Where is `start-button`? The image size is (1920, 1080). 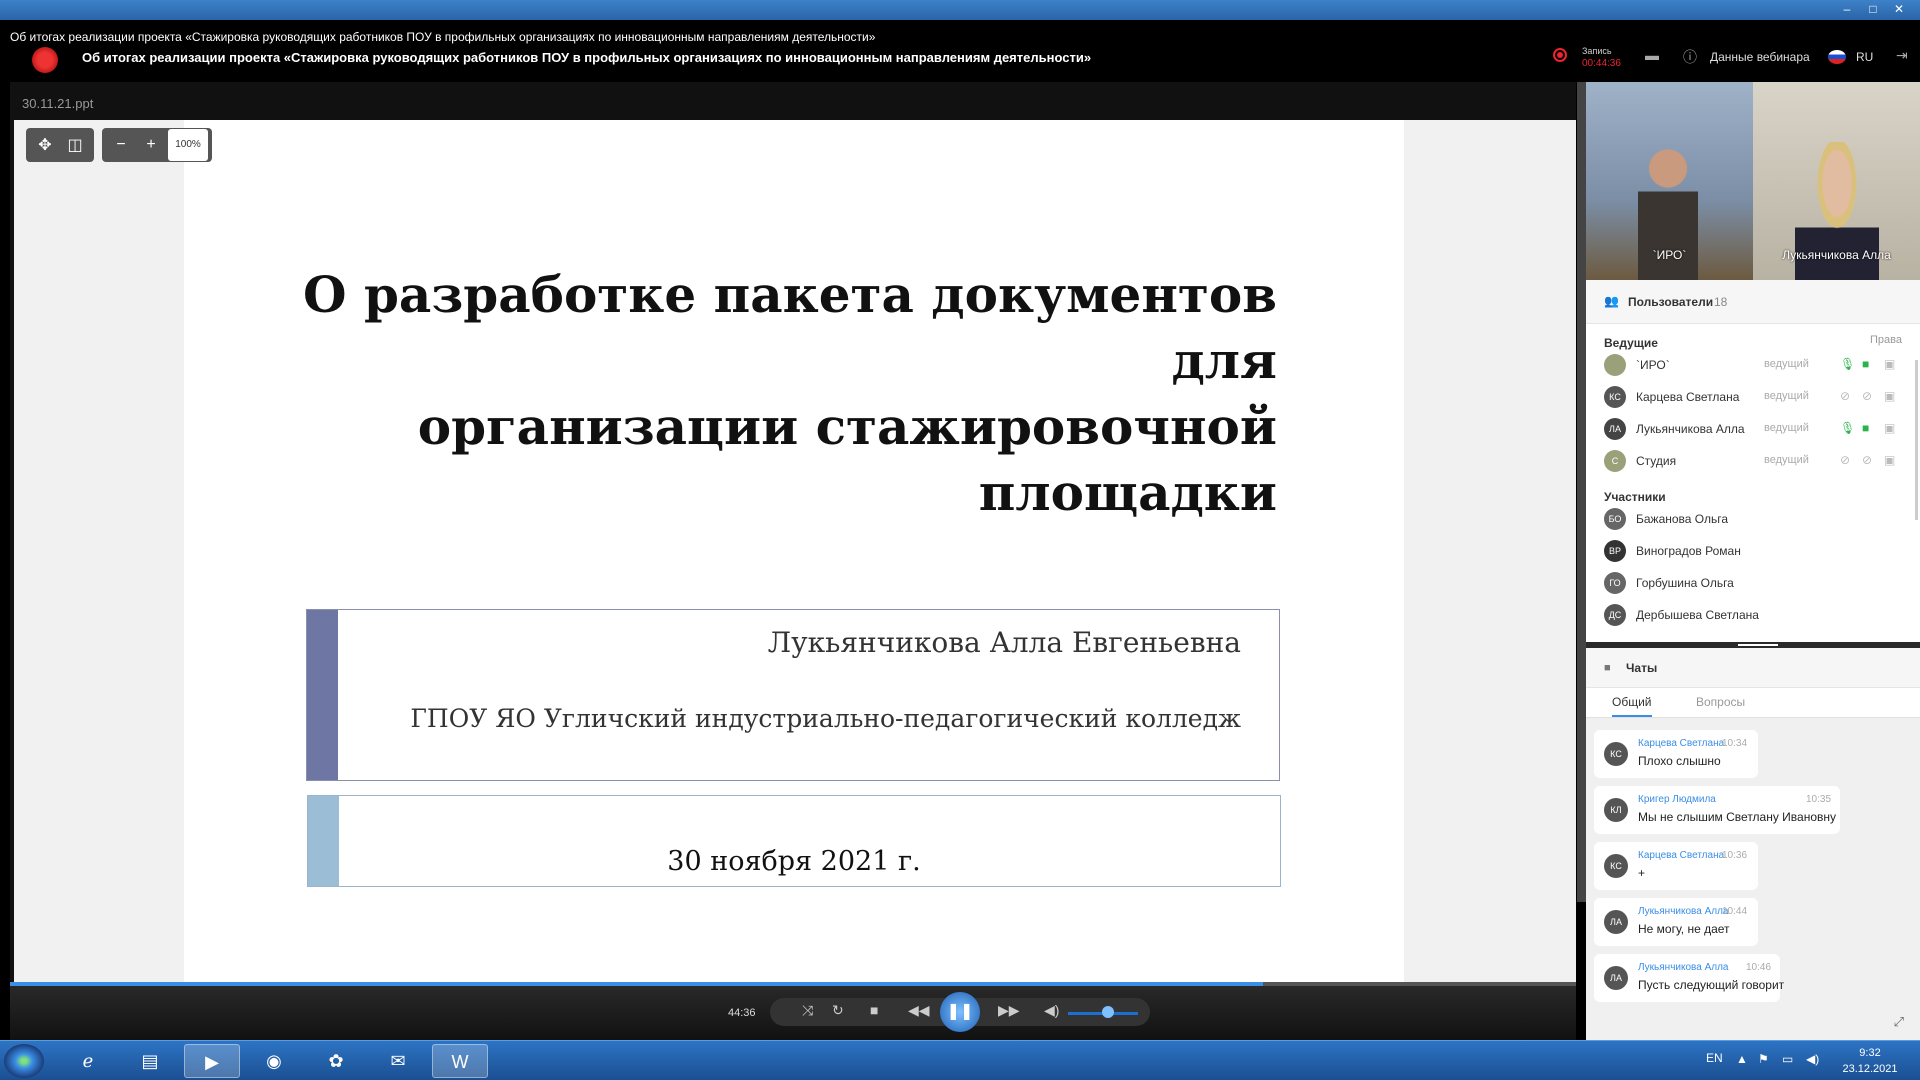 start-button is located at coordinates (24, 1061).